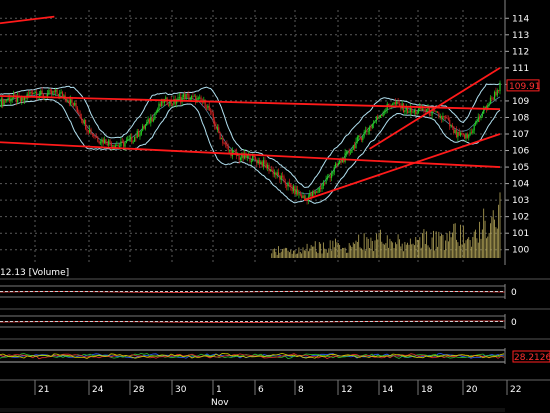  What do you see at coordinates (301, 390) in the screenshot?
I see `x-tick-label: 8` at bounding box center [301, 390].